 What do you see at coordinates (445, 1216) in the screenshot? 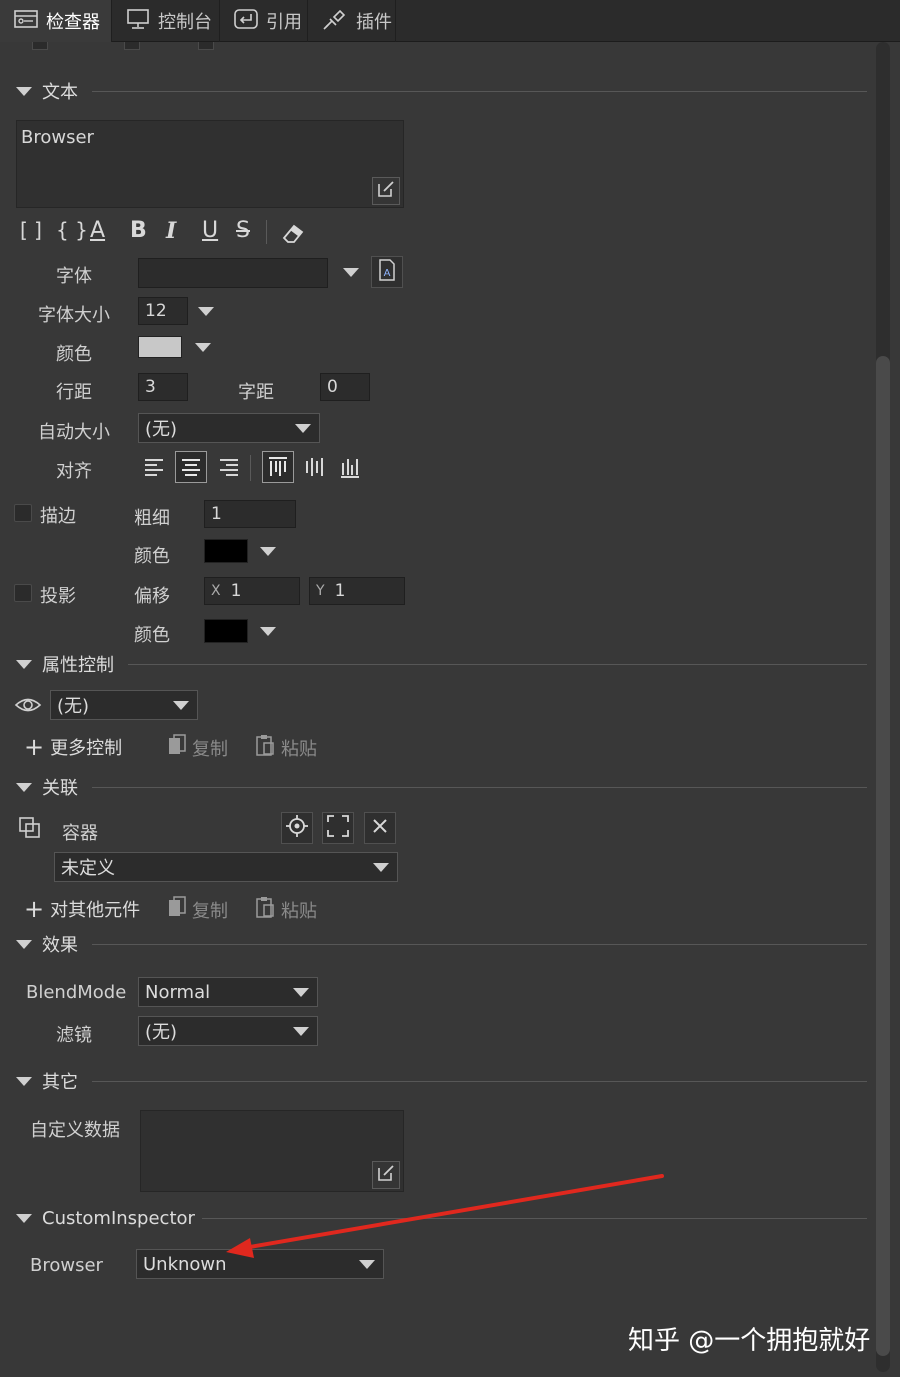
I see `annotation-arrow` at bounding box center [445, 1216].